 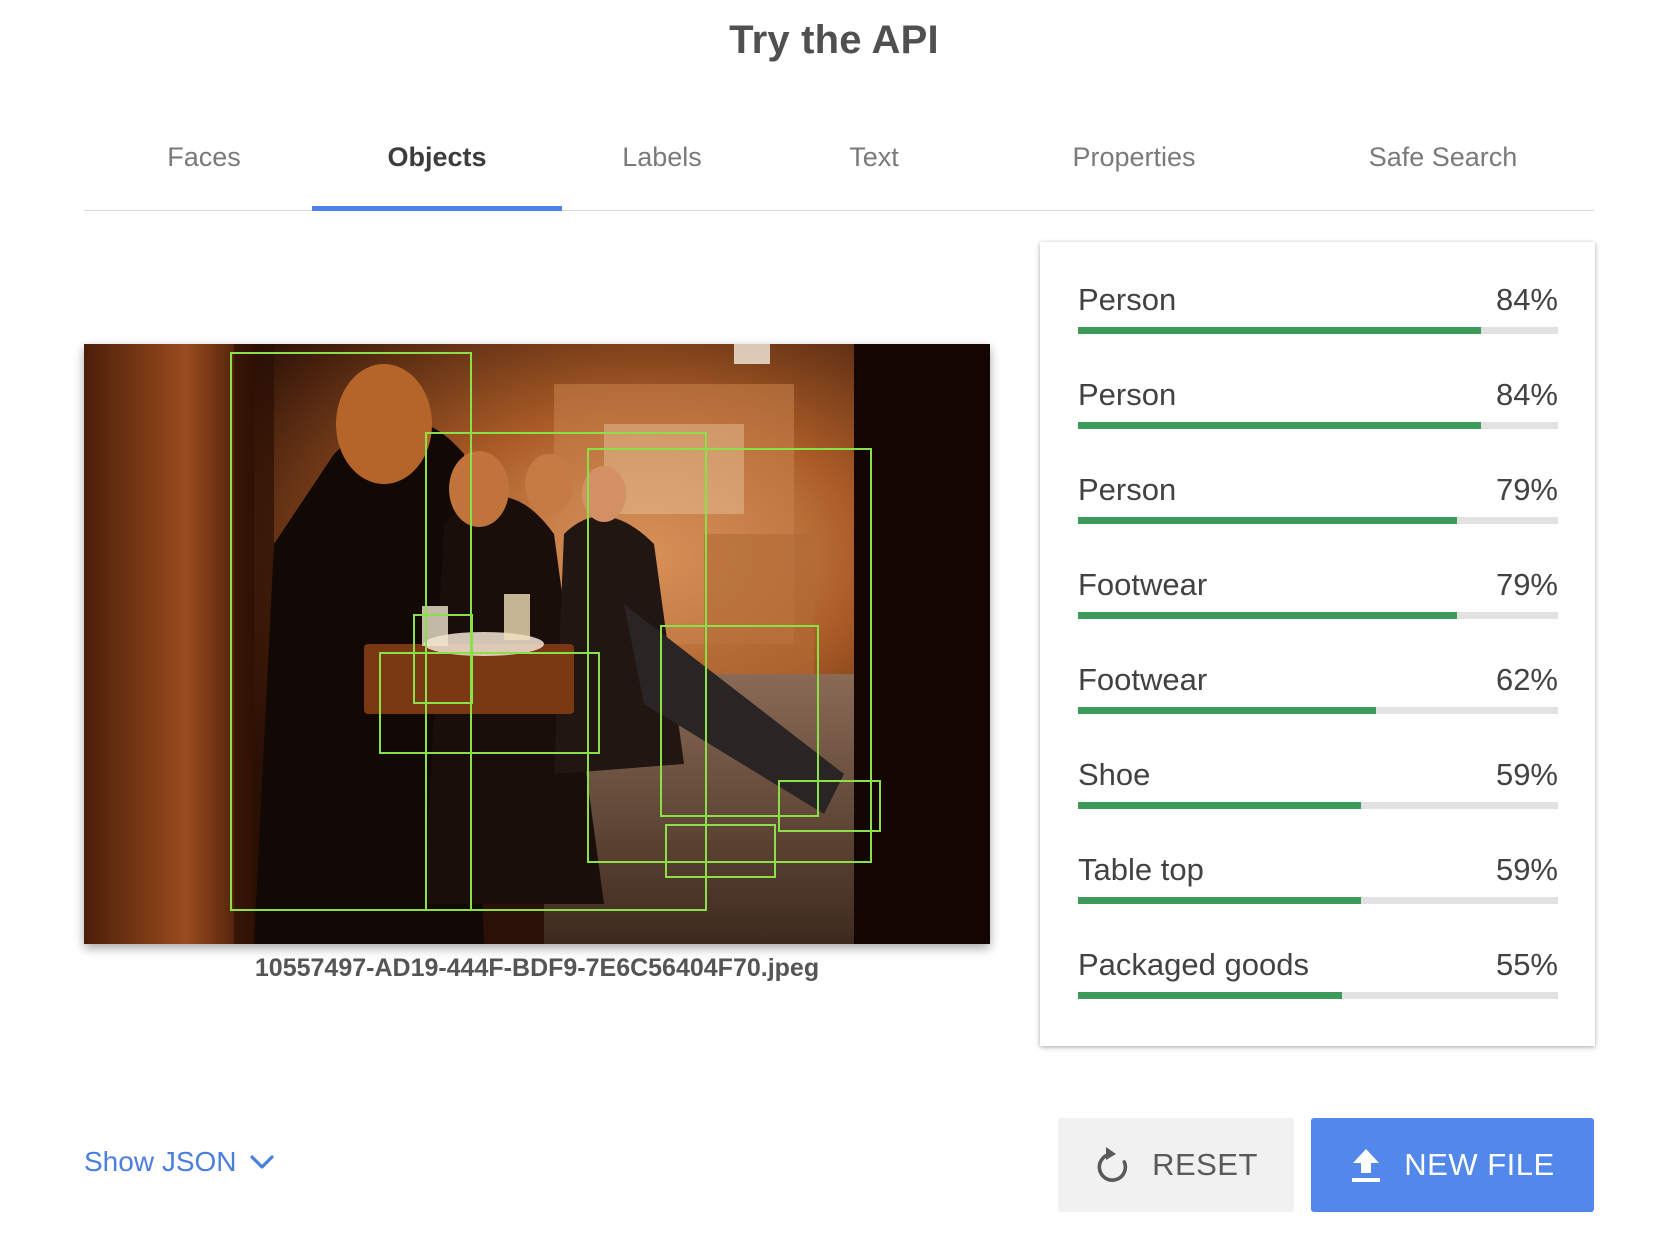 What do you see at coordinates (437, 157) in the screenshot?
I see `tab-objects: Objects` at bounding box center [437, 157].